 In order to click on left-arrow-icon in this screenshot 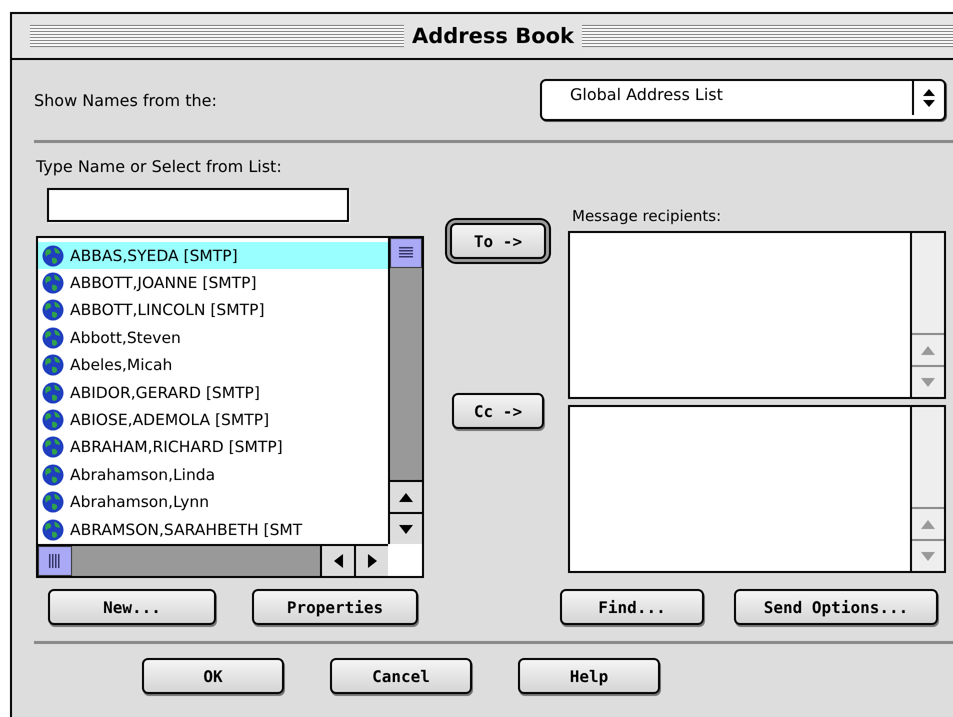, I will do `click(338, 561)`.